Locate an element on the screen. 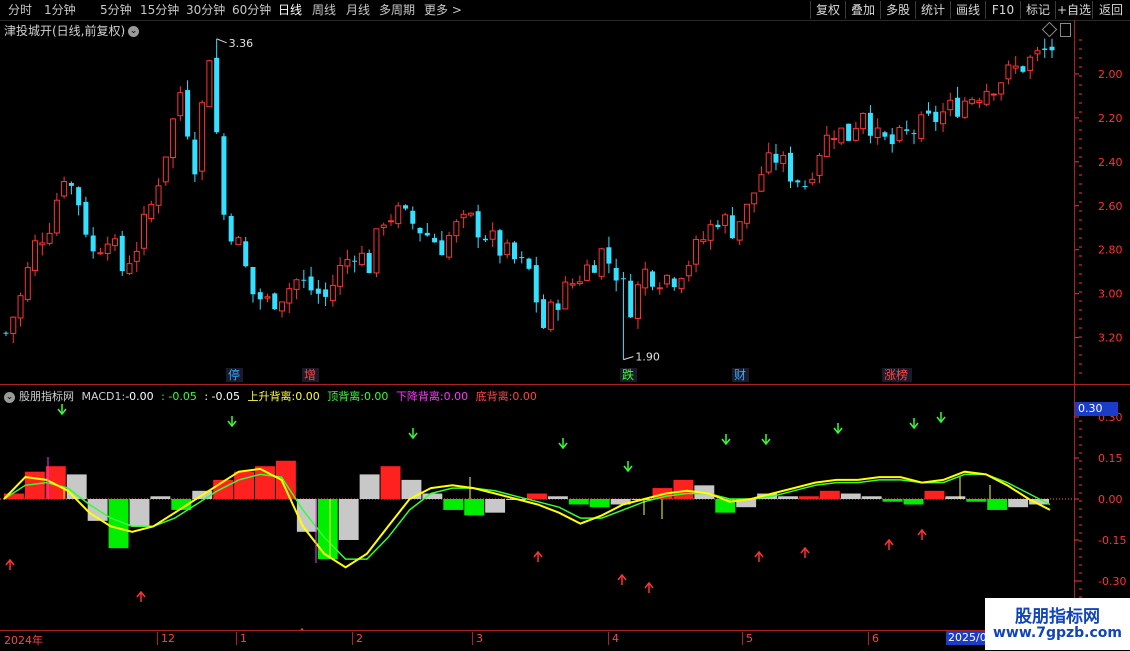 This screenshot has width=1130, height=651. y-tick-label: 3.00 is located at coordinates (1110, 294).